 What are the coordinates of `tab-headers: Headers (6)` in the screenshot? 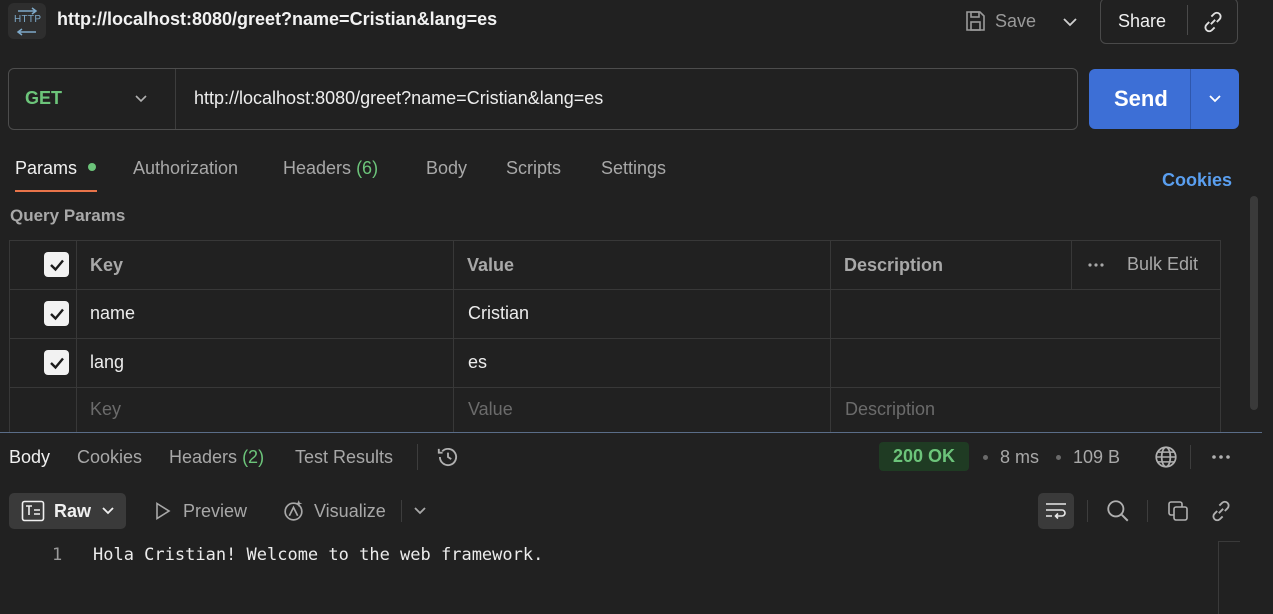 It's located at (330, 168).